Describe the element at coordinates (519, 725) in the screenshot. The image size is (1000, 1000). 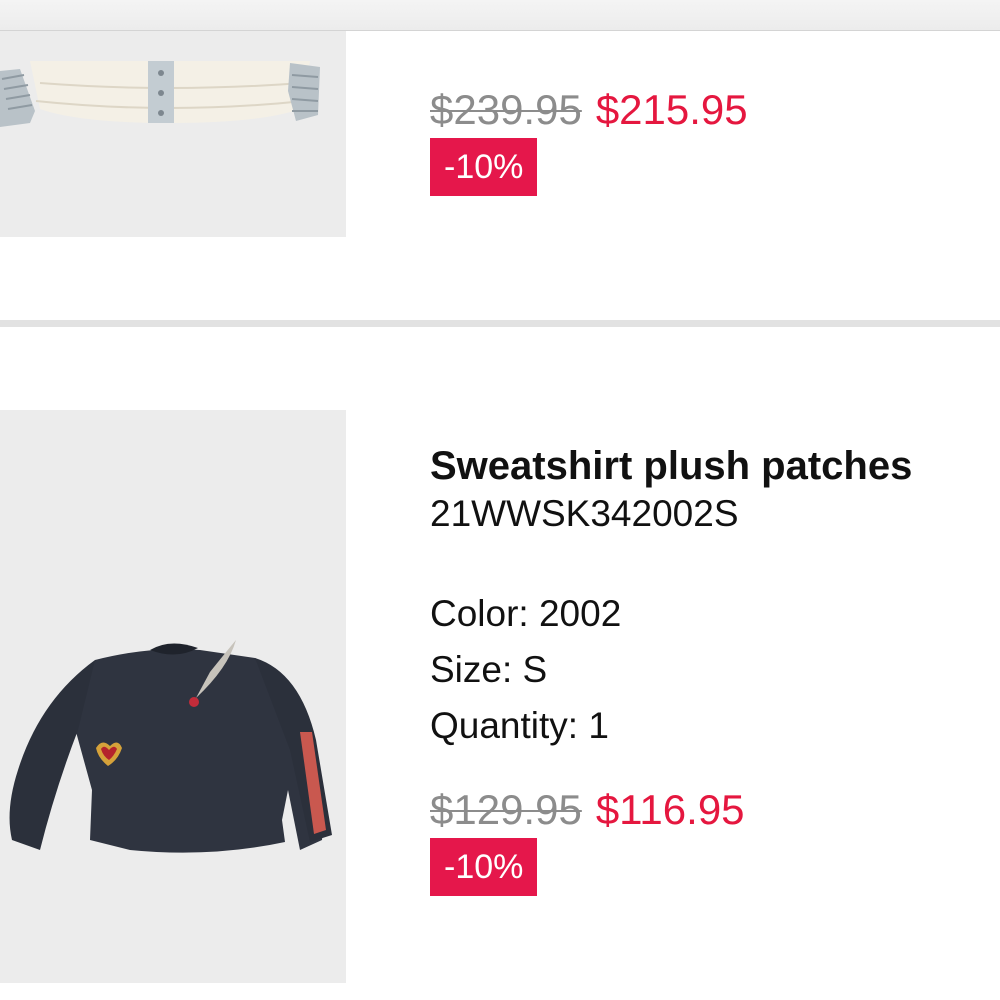
I see `product-quantity: Quantity: 1` at that location.